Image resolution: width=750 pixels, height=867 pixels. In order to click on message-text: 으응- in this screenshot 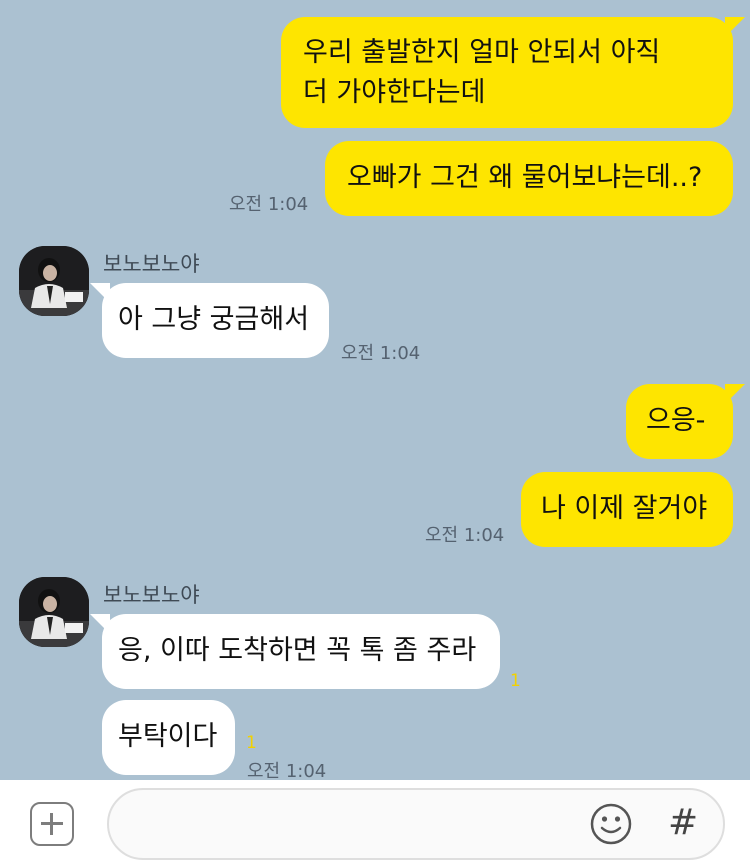, I will do `click(676, 420)`.